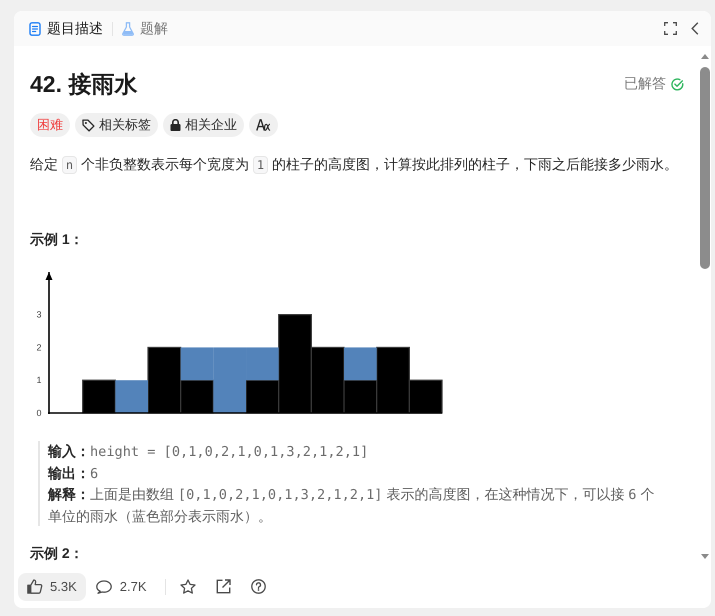 The height and width of the screenshot is (616, 715). What do you see at coordinates (39, 347) in the screenshot?
I see `axis-tick-label: 2` at bounding box center [39, 347].